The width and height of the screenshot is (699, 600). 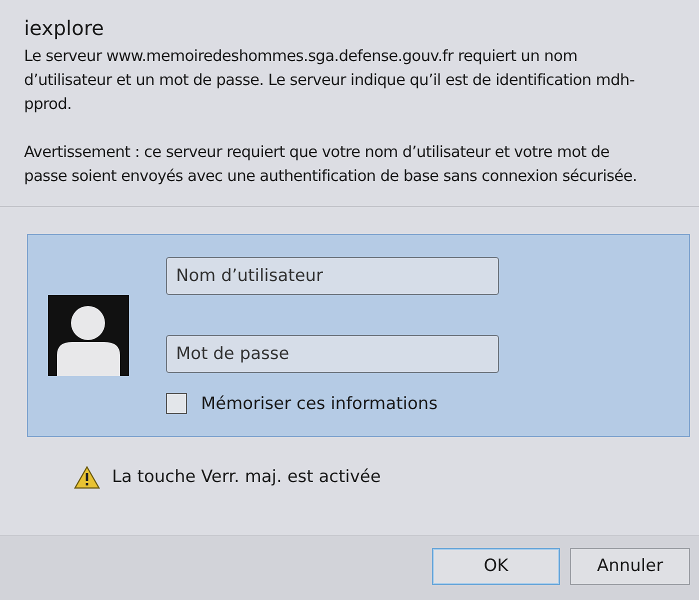 What do you see at coordinates (496, 566) in the screenshot?
I see `ok-button: OK` at bounding box center [496, 566].